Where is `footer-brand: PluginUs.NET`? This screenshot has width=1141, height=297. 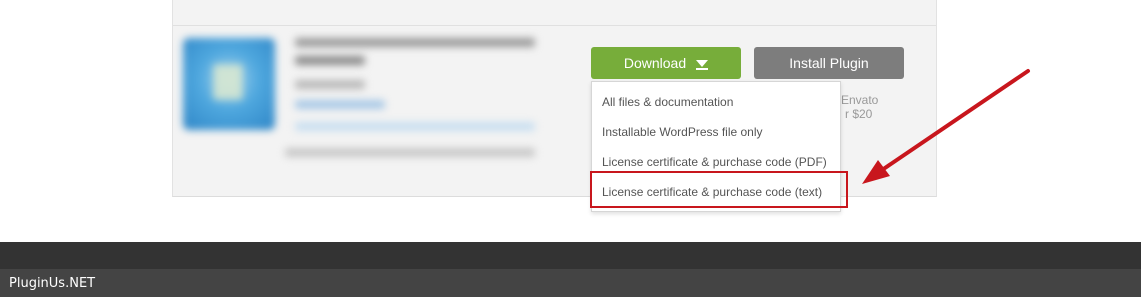
footer-brand: PluginUs.NET is located at coordinates (52, 283).